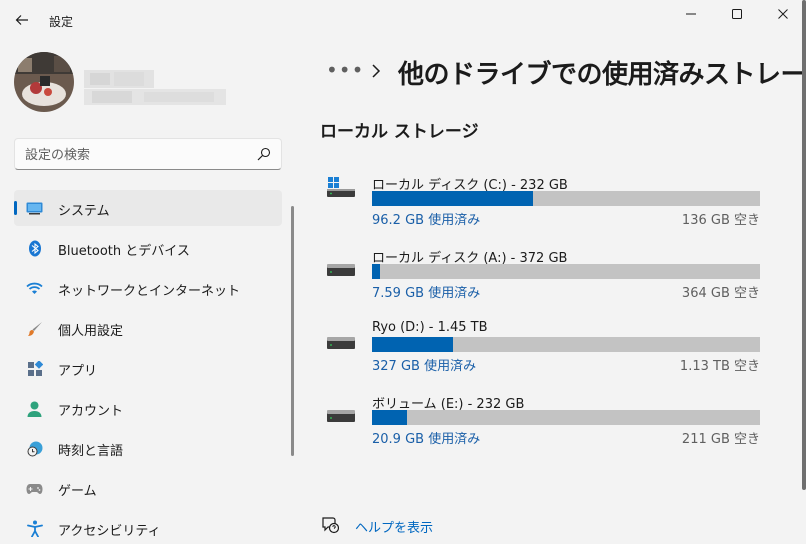 The height and width of the screenshot is (544, 806). I want to click on title-bar: 設定, so click(403, 21).